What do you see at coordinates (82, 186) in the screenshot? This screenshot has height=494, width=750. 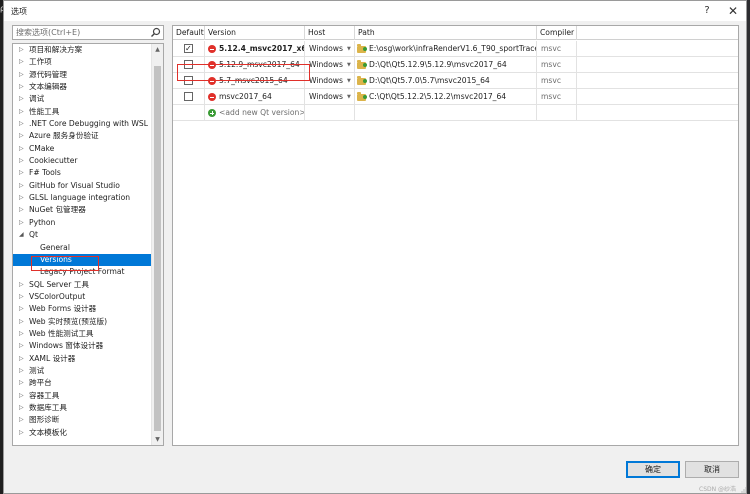 I see `tree-item-github-vs: ▷ GitHub for Visual Studio` at bounding box center [82, 186].